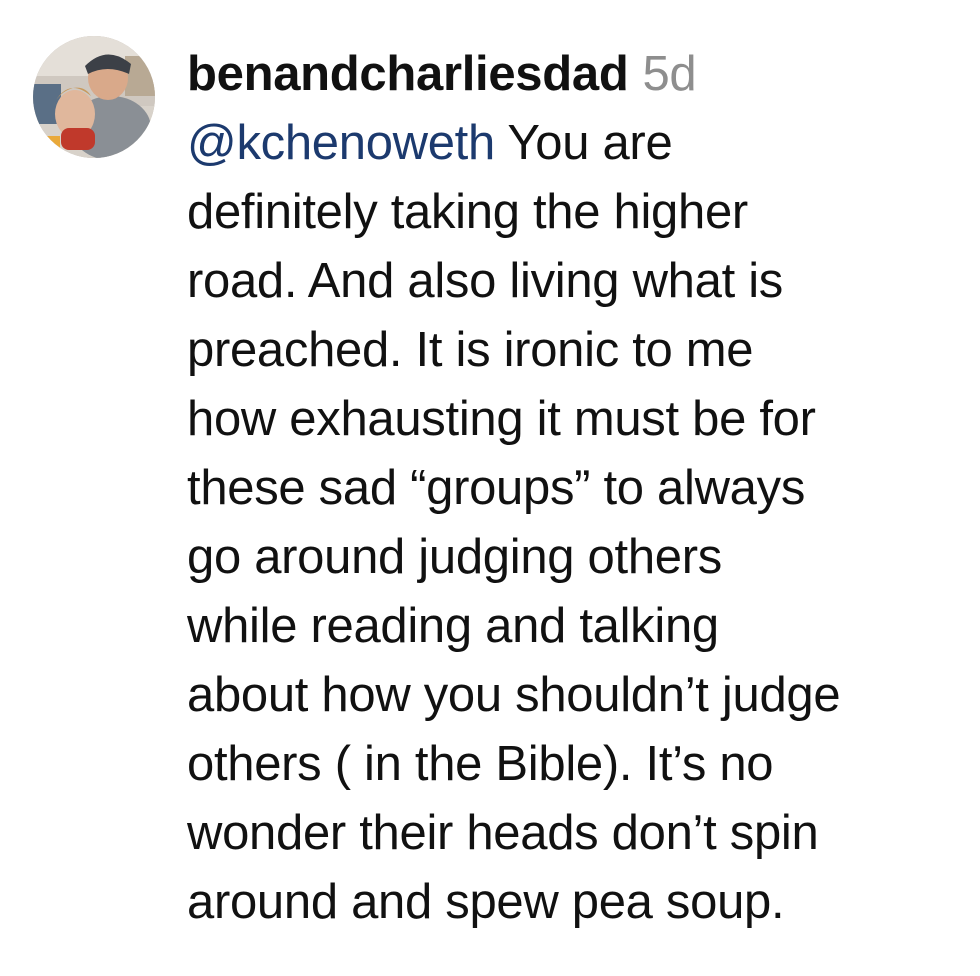  What do you see at coordinates (470, 350) in the screenshot?
I see `comment-text-line: preached. It is ironic to me` at bounding box center [470, 350].